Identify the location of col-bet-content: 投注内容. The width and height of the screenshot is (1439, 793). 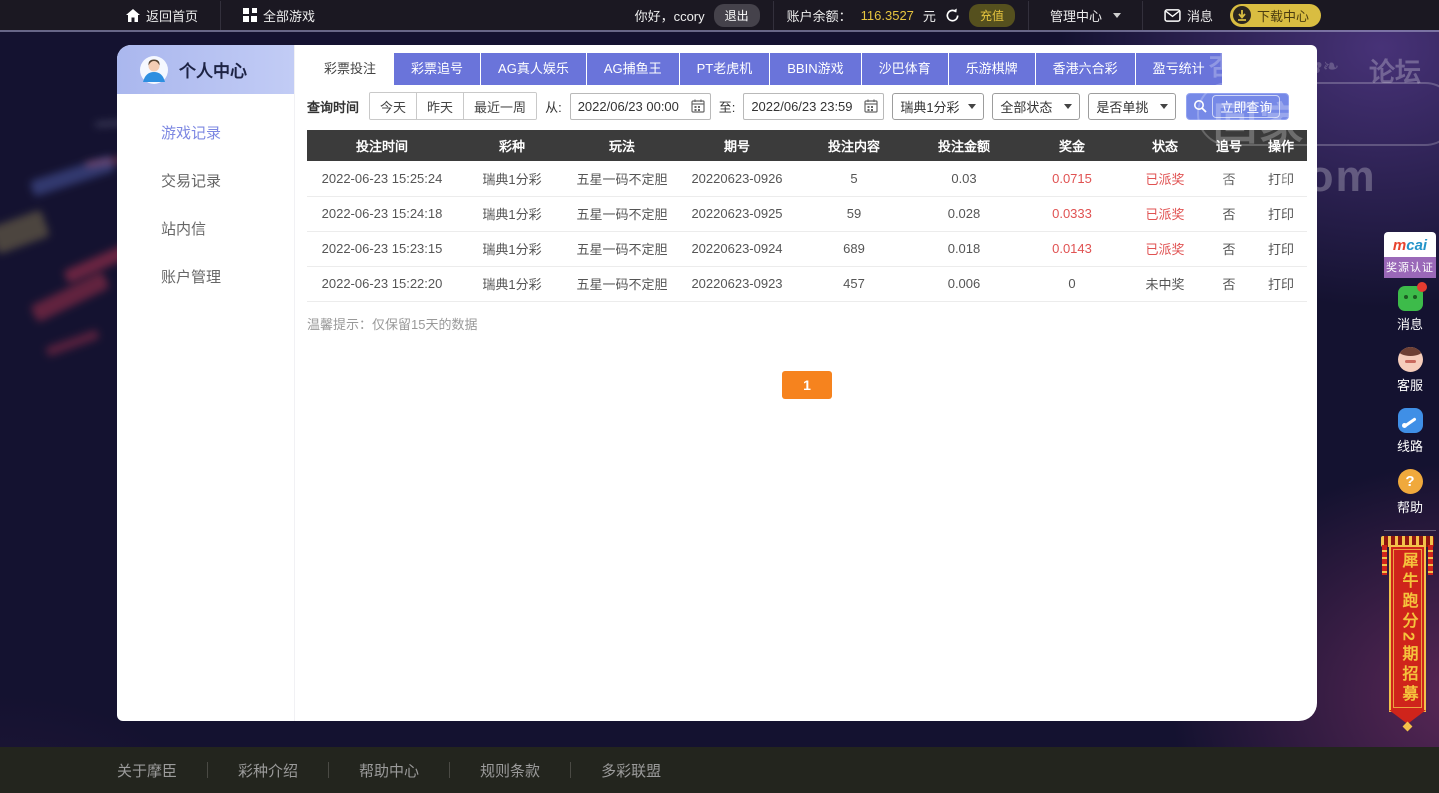
(854, 145).